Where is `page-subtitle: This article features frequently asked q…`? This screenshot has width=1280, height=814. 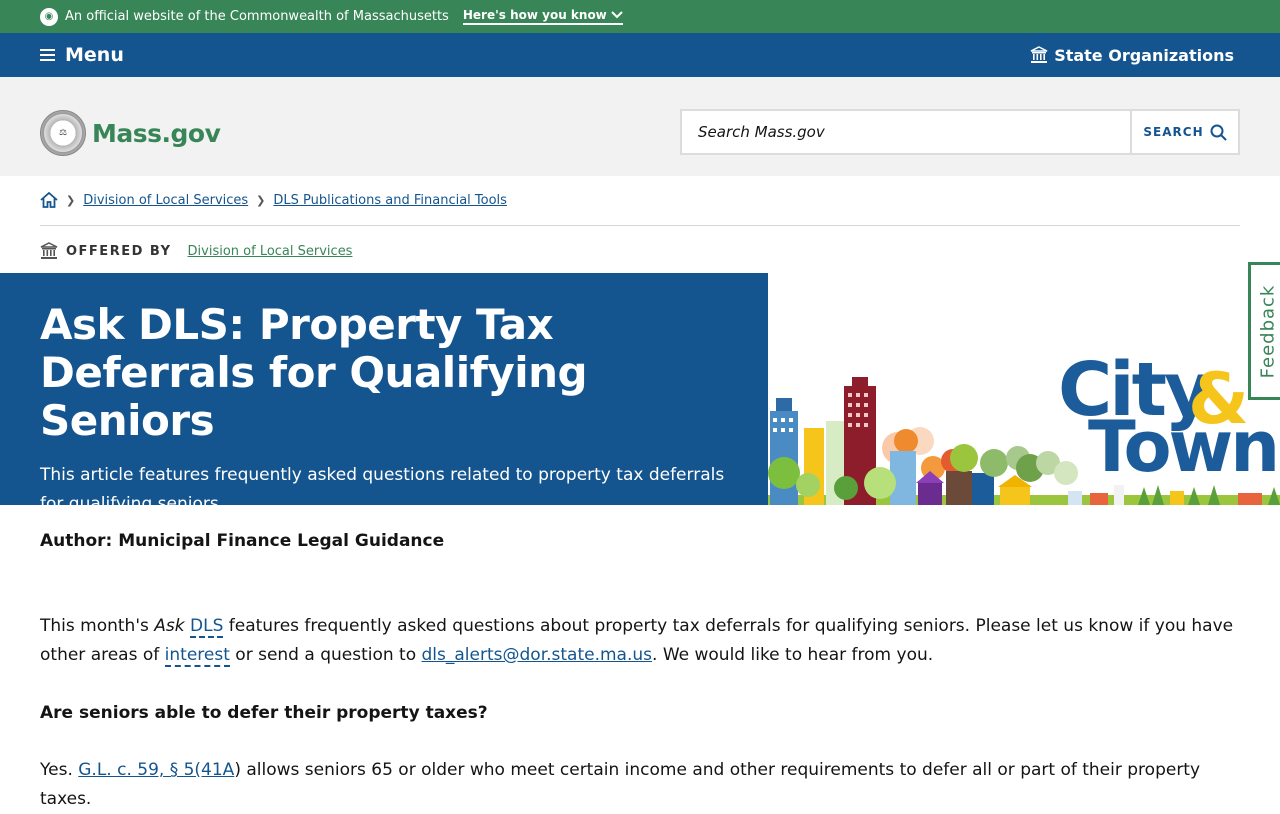
page-subtitle: This article features frequently asked q… is located at coordinates (382, 489).